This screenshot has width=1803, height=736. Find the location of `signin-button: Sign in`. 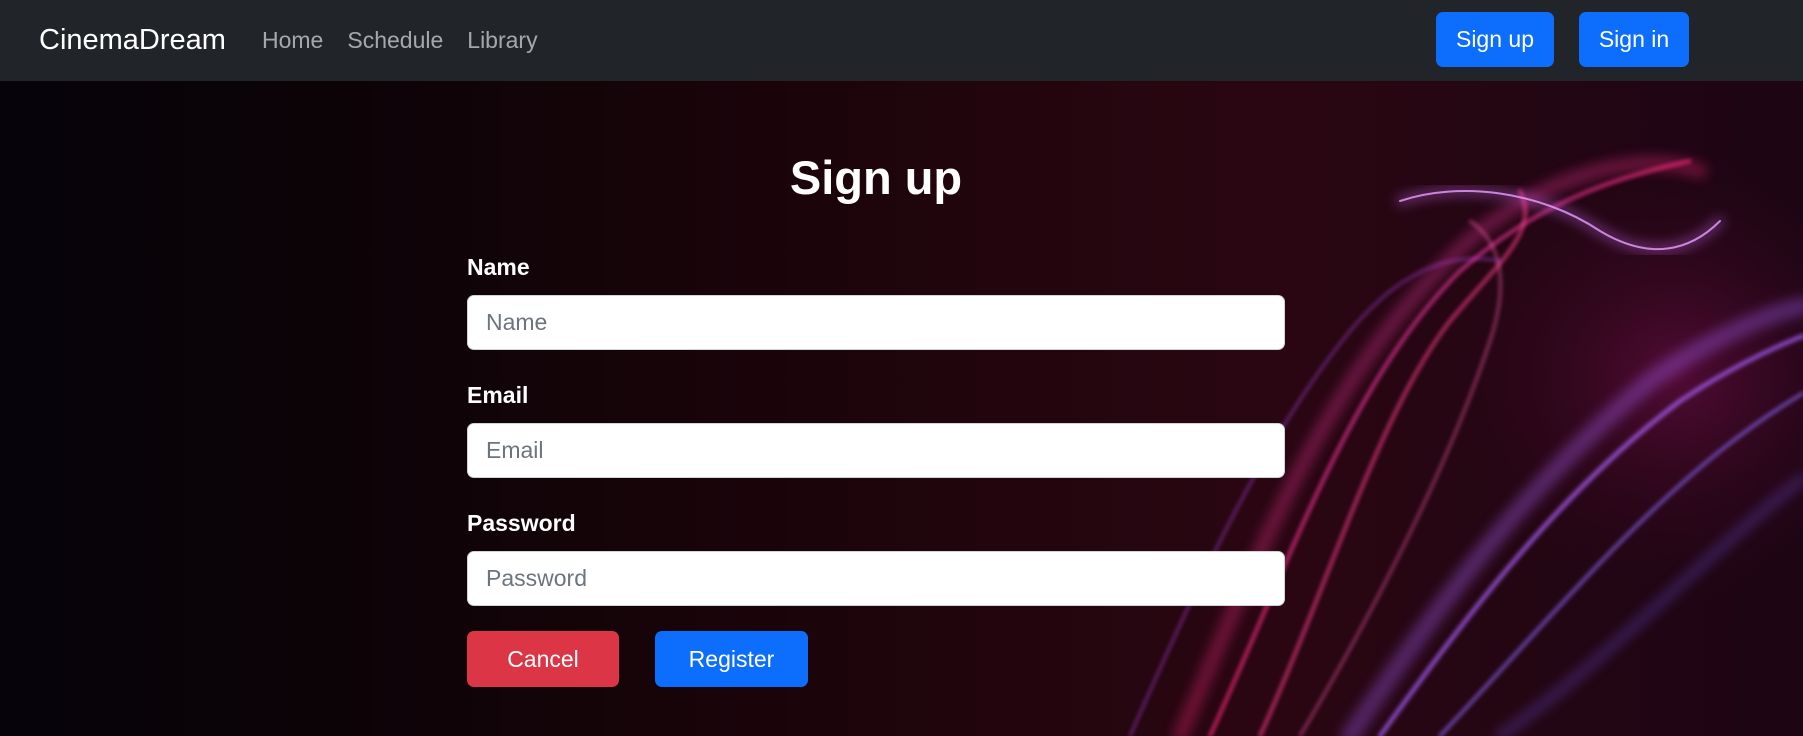

signin-button: Sign in is located at coordinates (1634, 39).